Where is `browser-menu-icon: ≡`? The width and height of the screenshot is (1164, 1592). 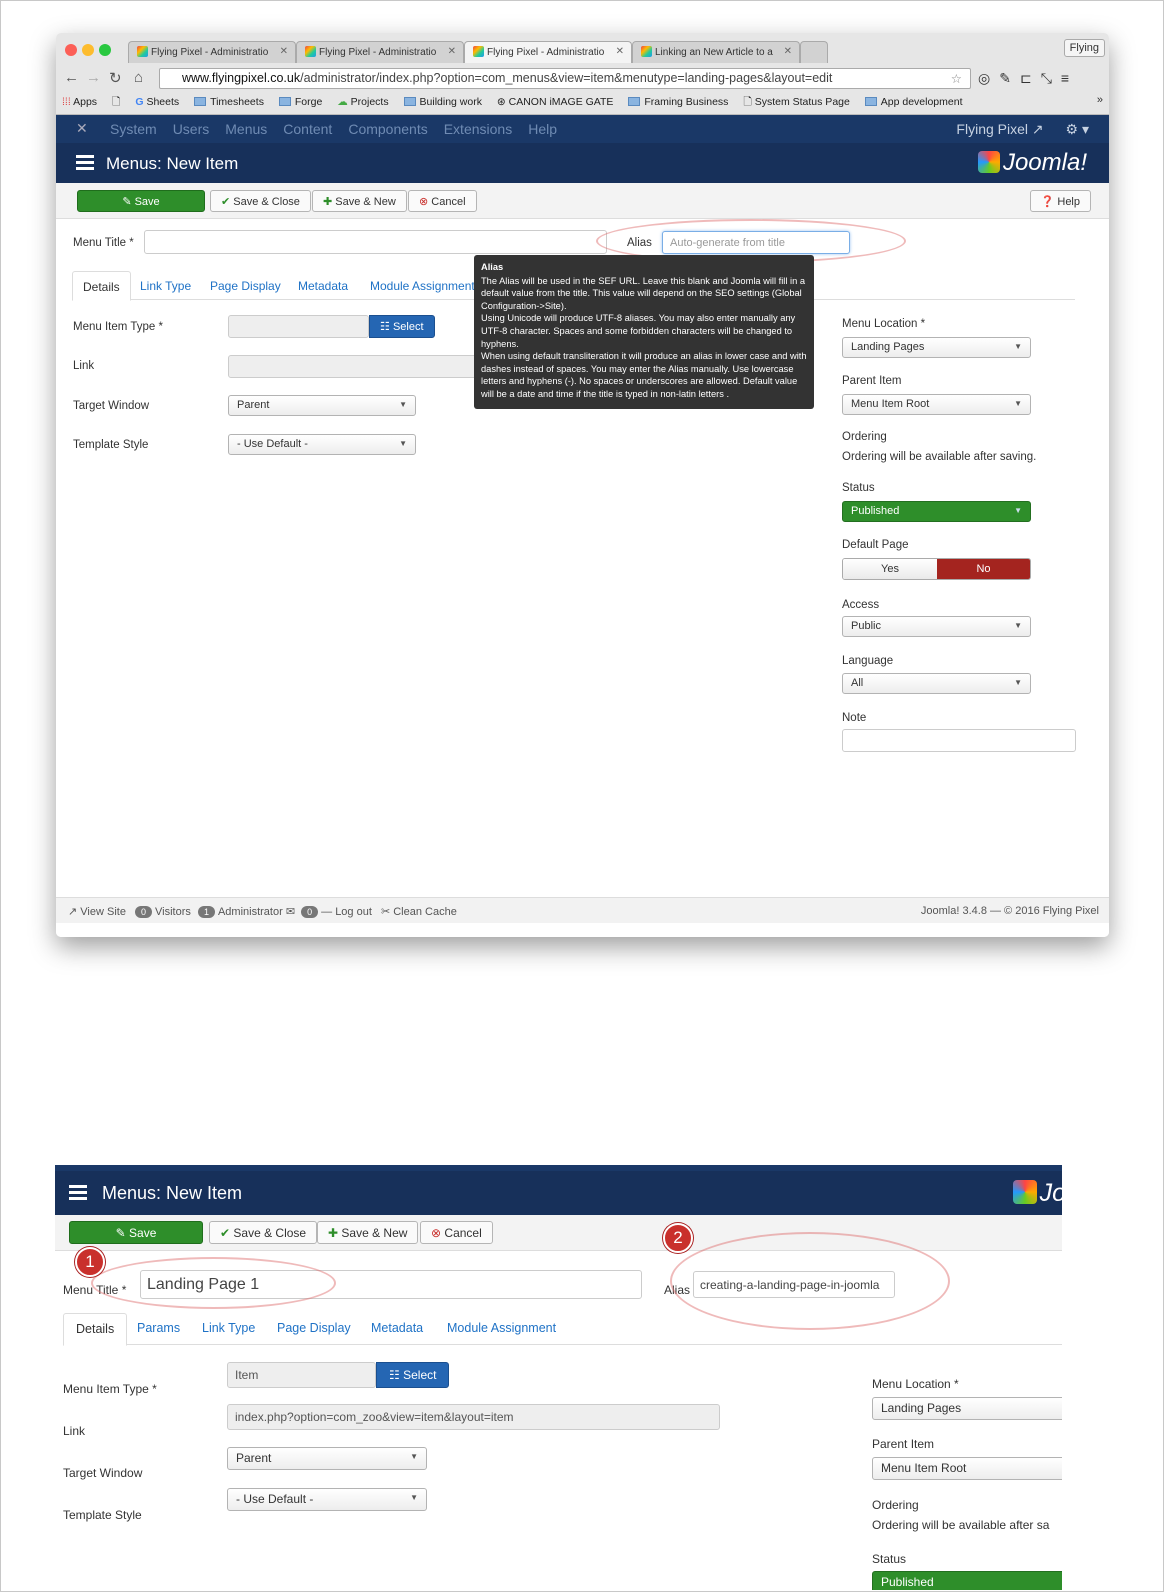 browser-menu-icon: ≡ is located at coordinates (1069, 78).